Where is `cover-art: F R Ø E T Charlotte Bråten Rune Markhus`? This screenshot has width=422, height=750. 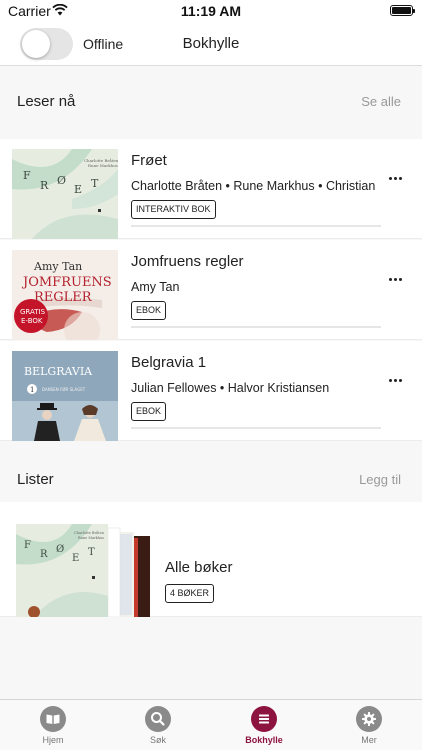
cover-art: F R Ø E T Charlotte Bråten Rune Markhus is located at coordinates (65, 194).